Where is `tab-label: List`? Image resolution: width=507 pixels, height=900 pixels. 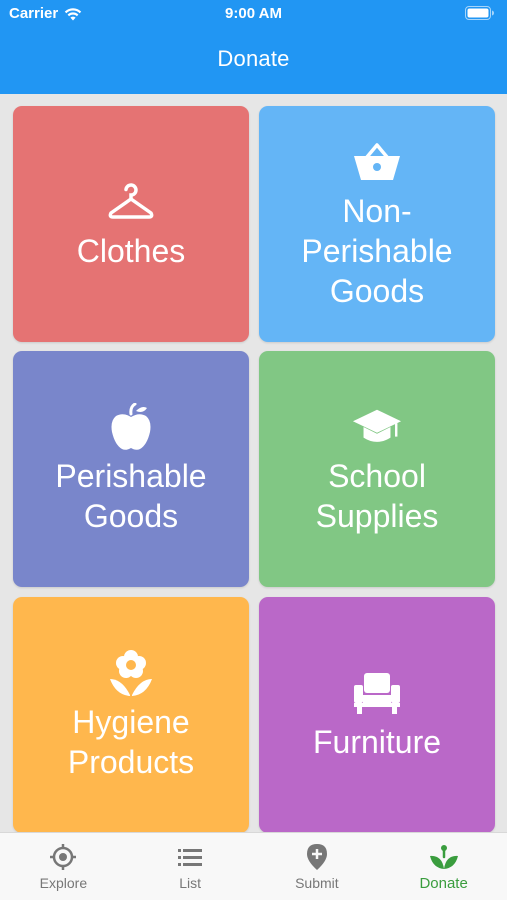
tab-label: List is located at coordinates (190, 883).